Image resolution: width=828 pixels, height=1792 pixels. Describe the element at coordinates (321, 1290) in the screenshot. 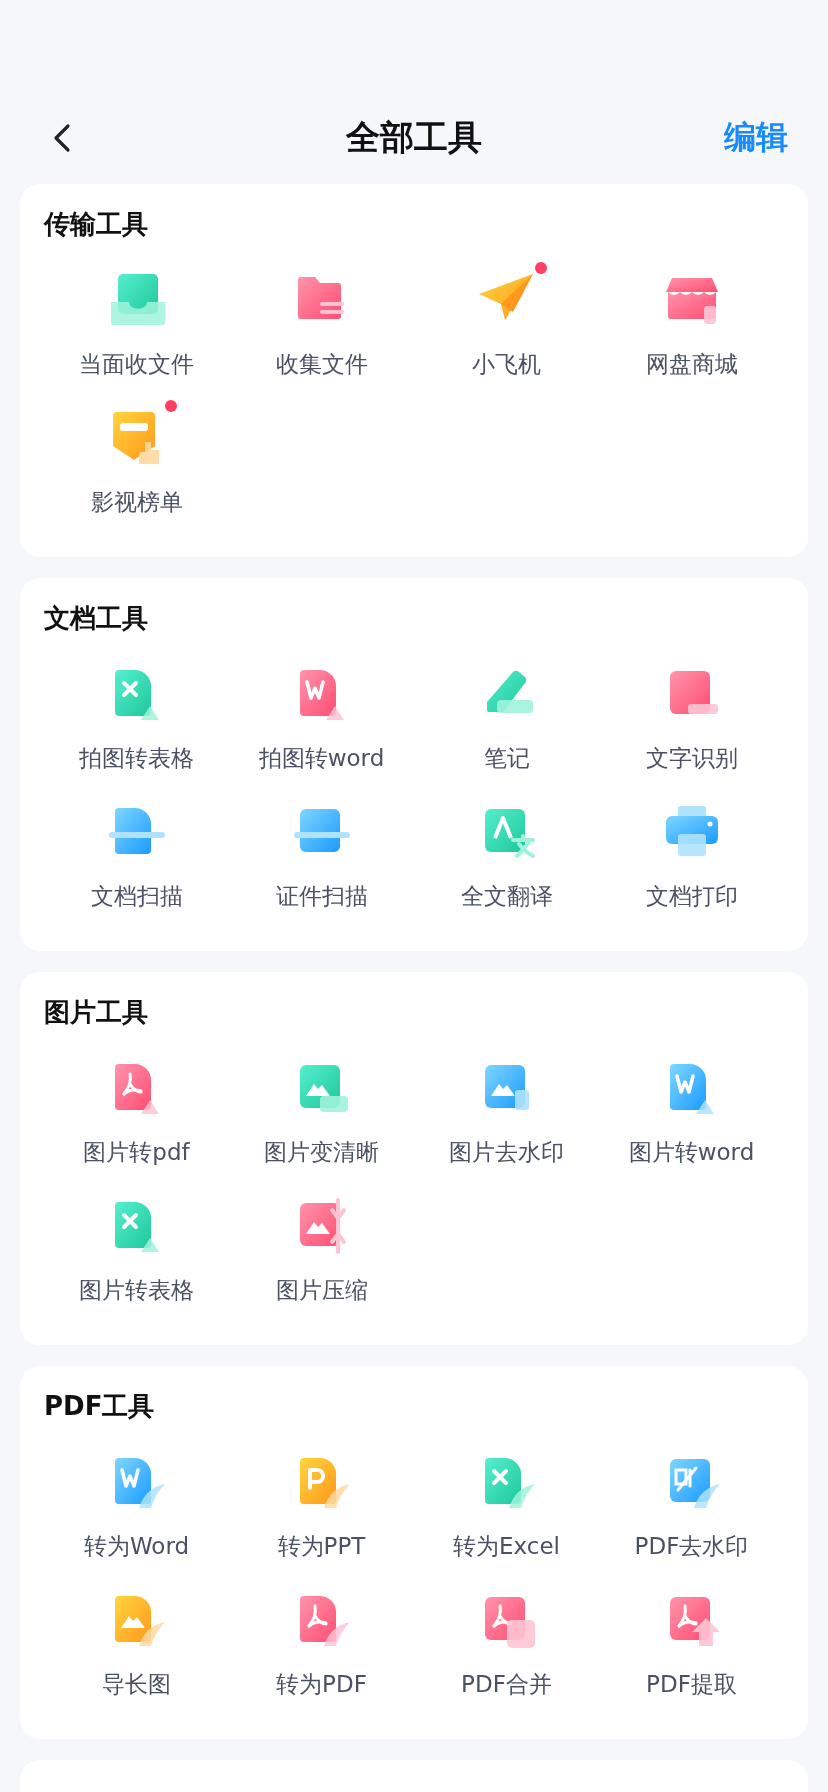

I see `tool-label: 图片压缩` at that location.